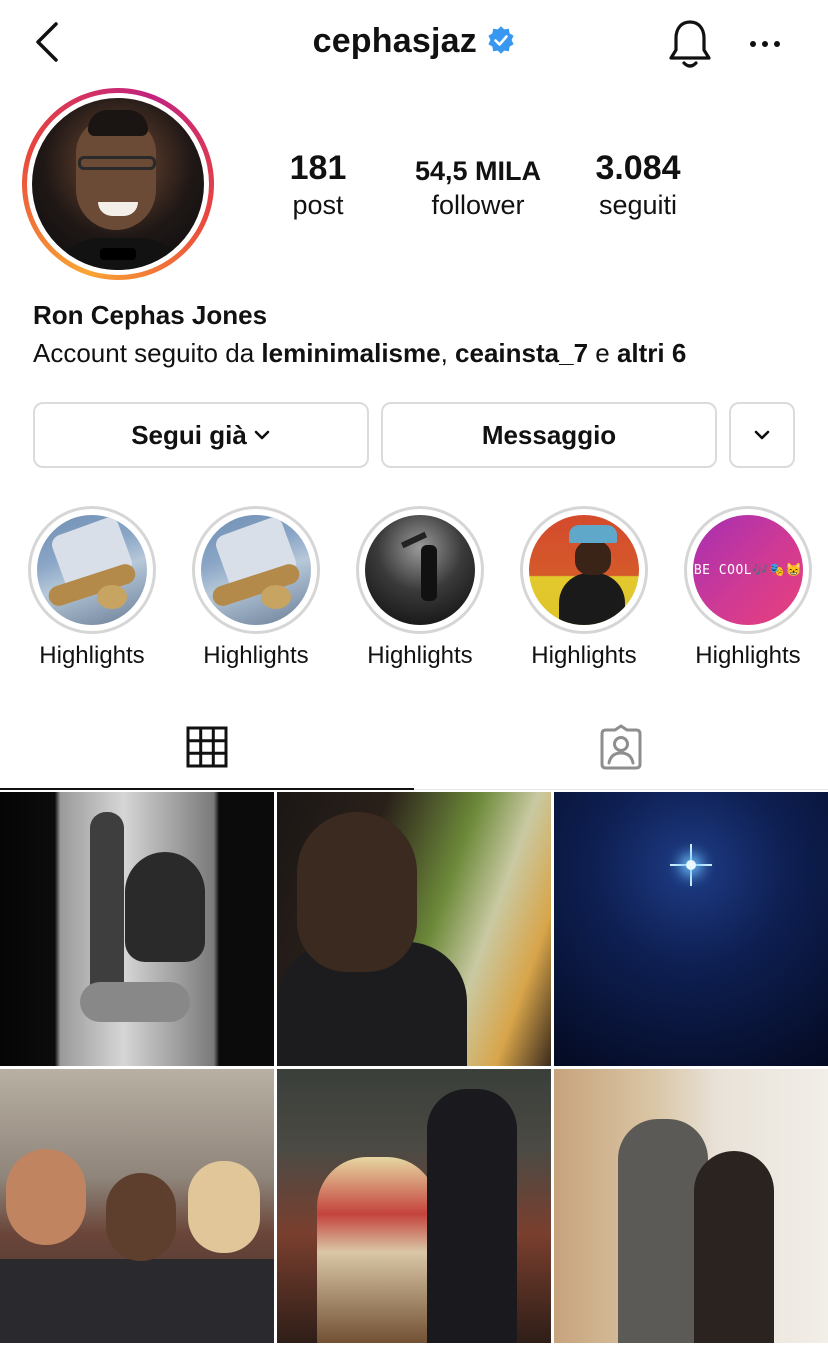  I want to click on grid-icon, so click(207, 747).